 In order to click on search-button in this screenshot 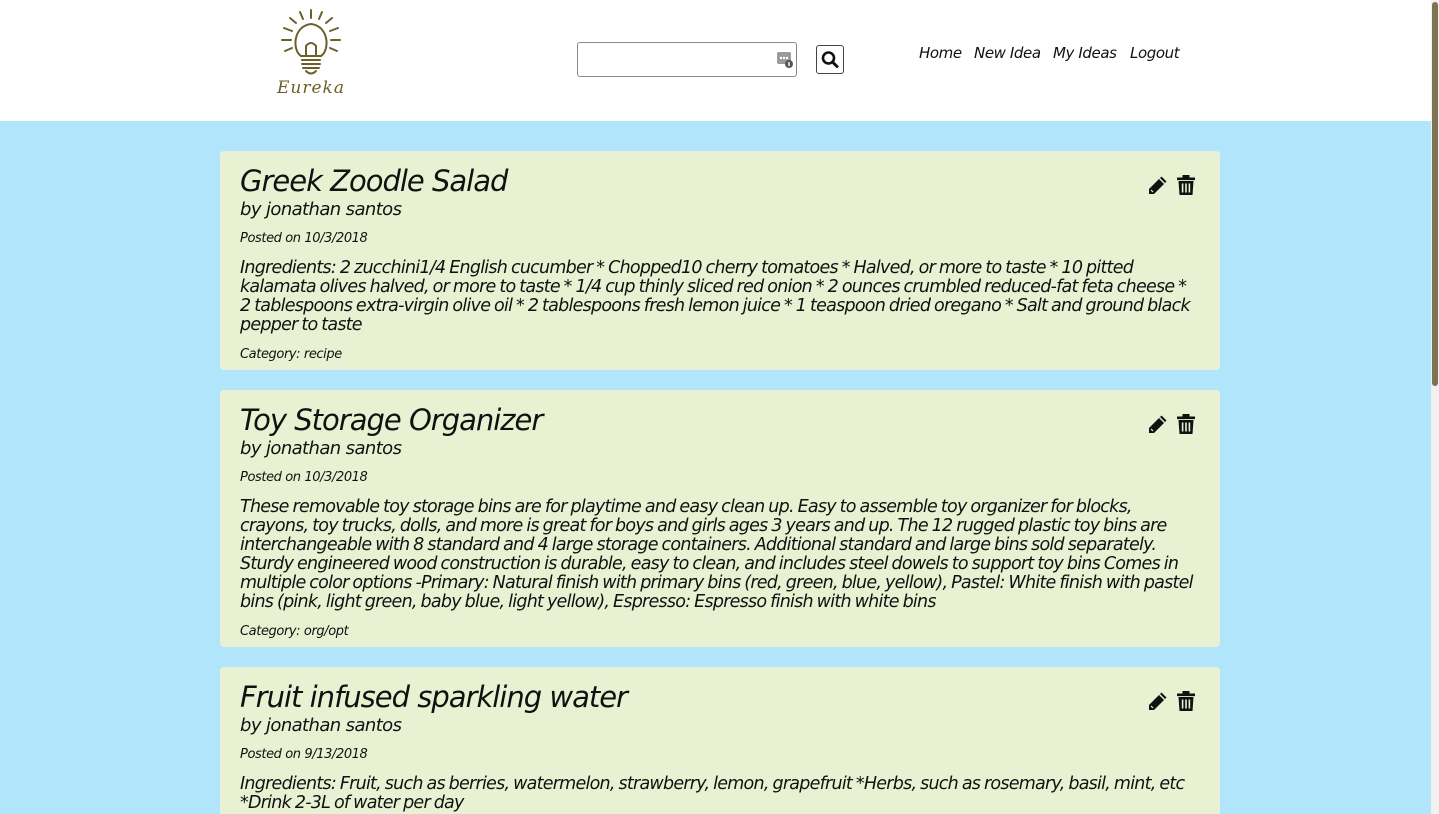, I will do `click(830, 59)`.